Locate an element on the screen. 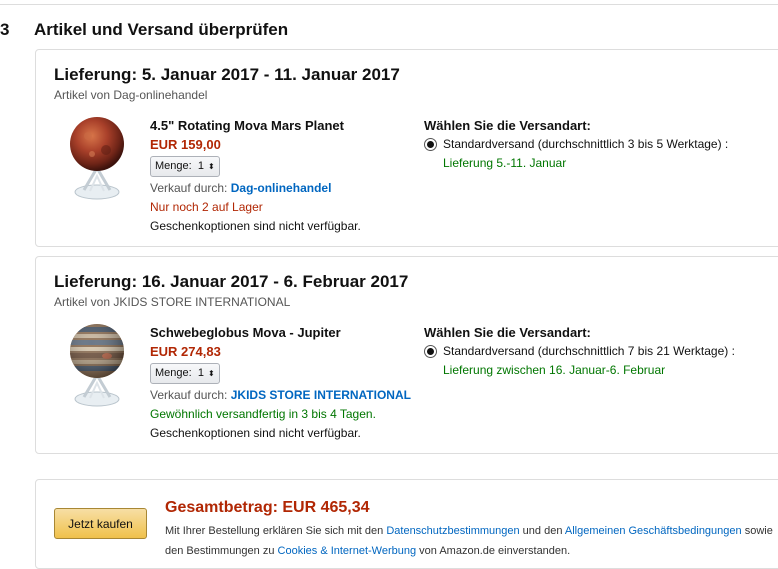 The image size is (778, 569). seller-line: Artikel von JKIDS STORE INTERNATIONAL is located at coordinates (172, 302).